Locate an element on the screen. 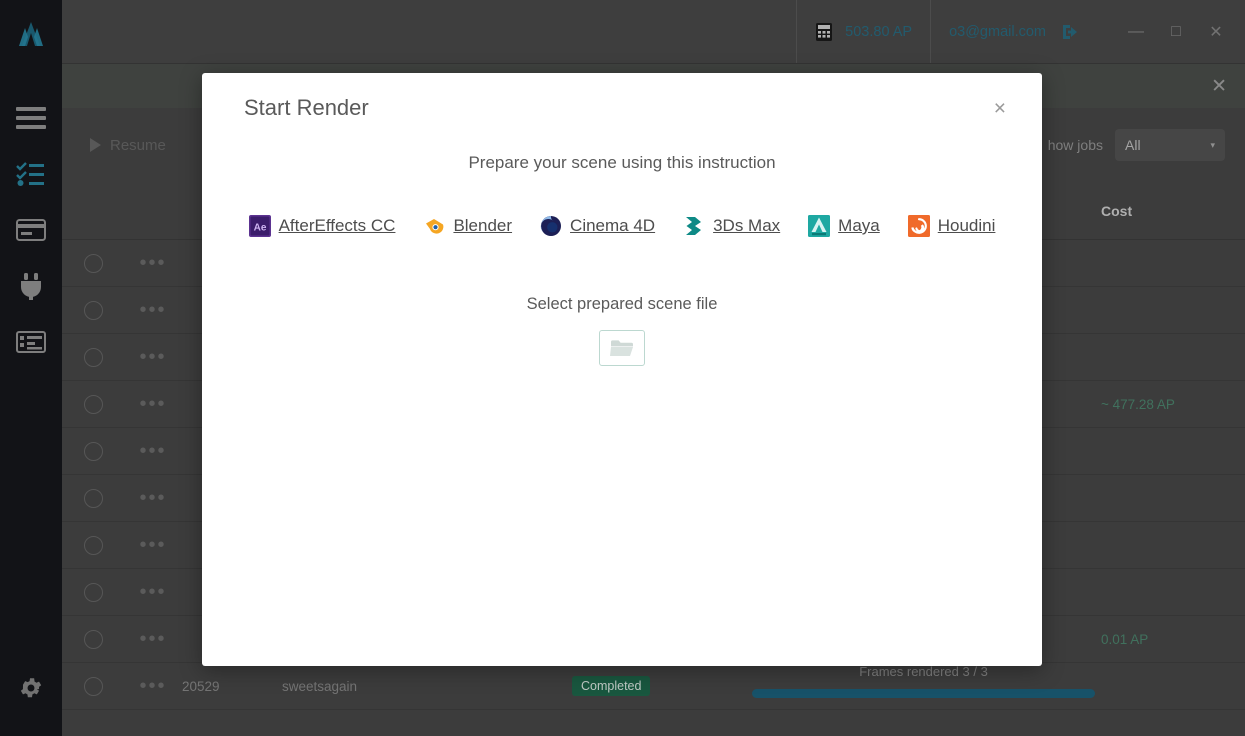  app-link-label: AfterEffects CC is located at coordinates (337, 225).